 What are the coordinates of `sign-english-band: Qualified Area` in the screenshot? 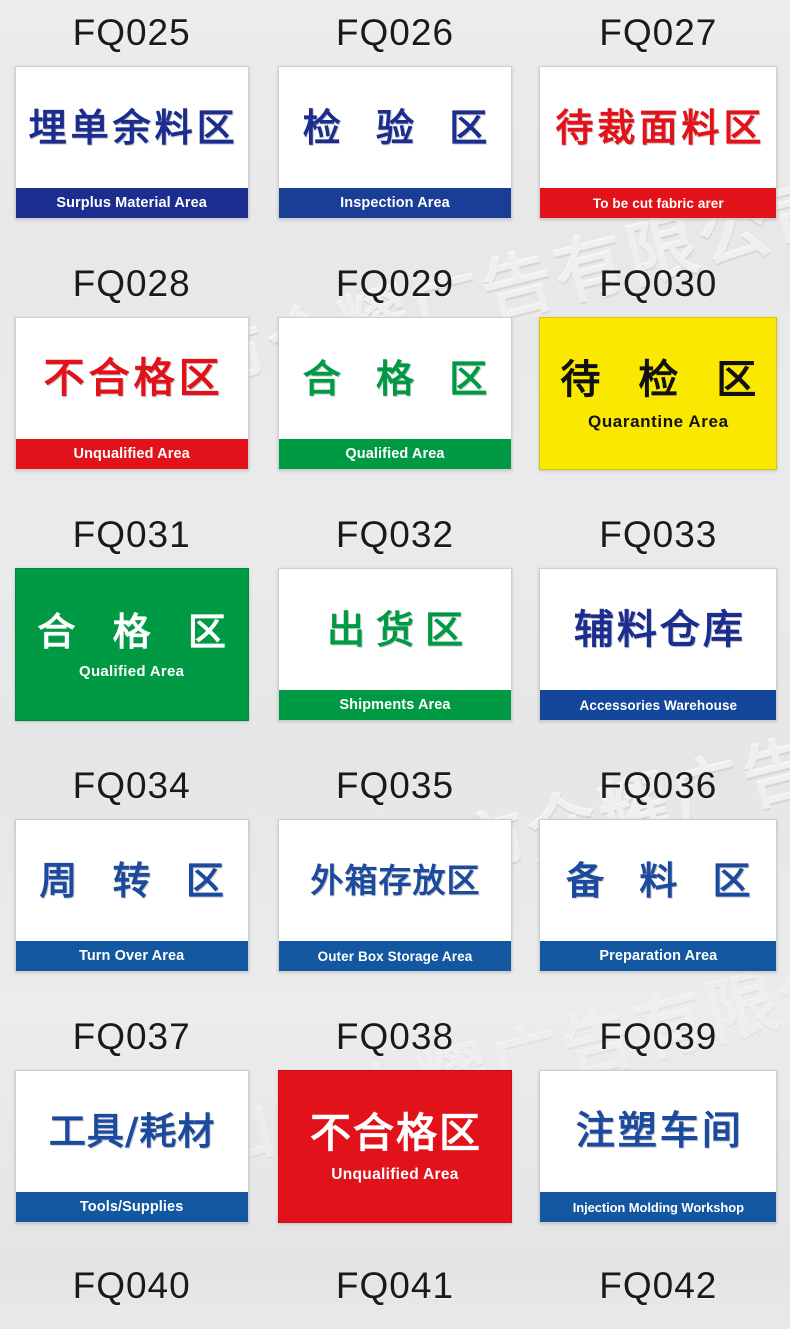 It's located at (394, 454).